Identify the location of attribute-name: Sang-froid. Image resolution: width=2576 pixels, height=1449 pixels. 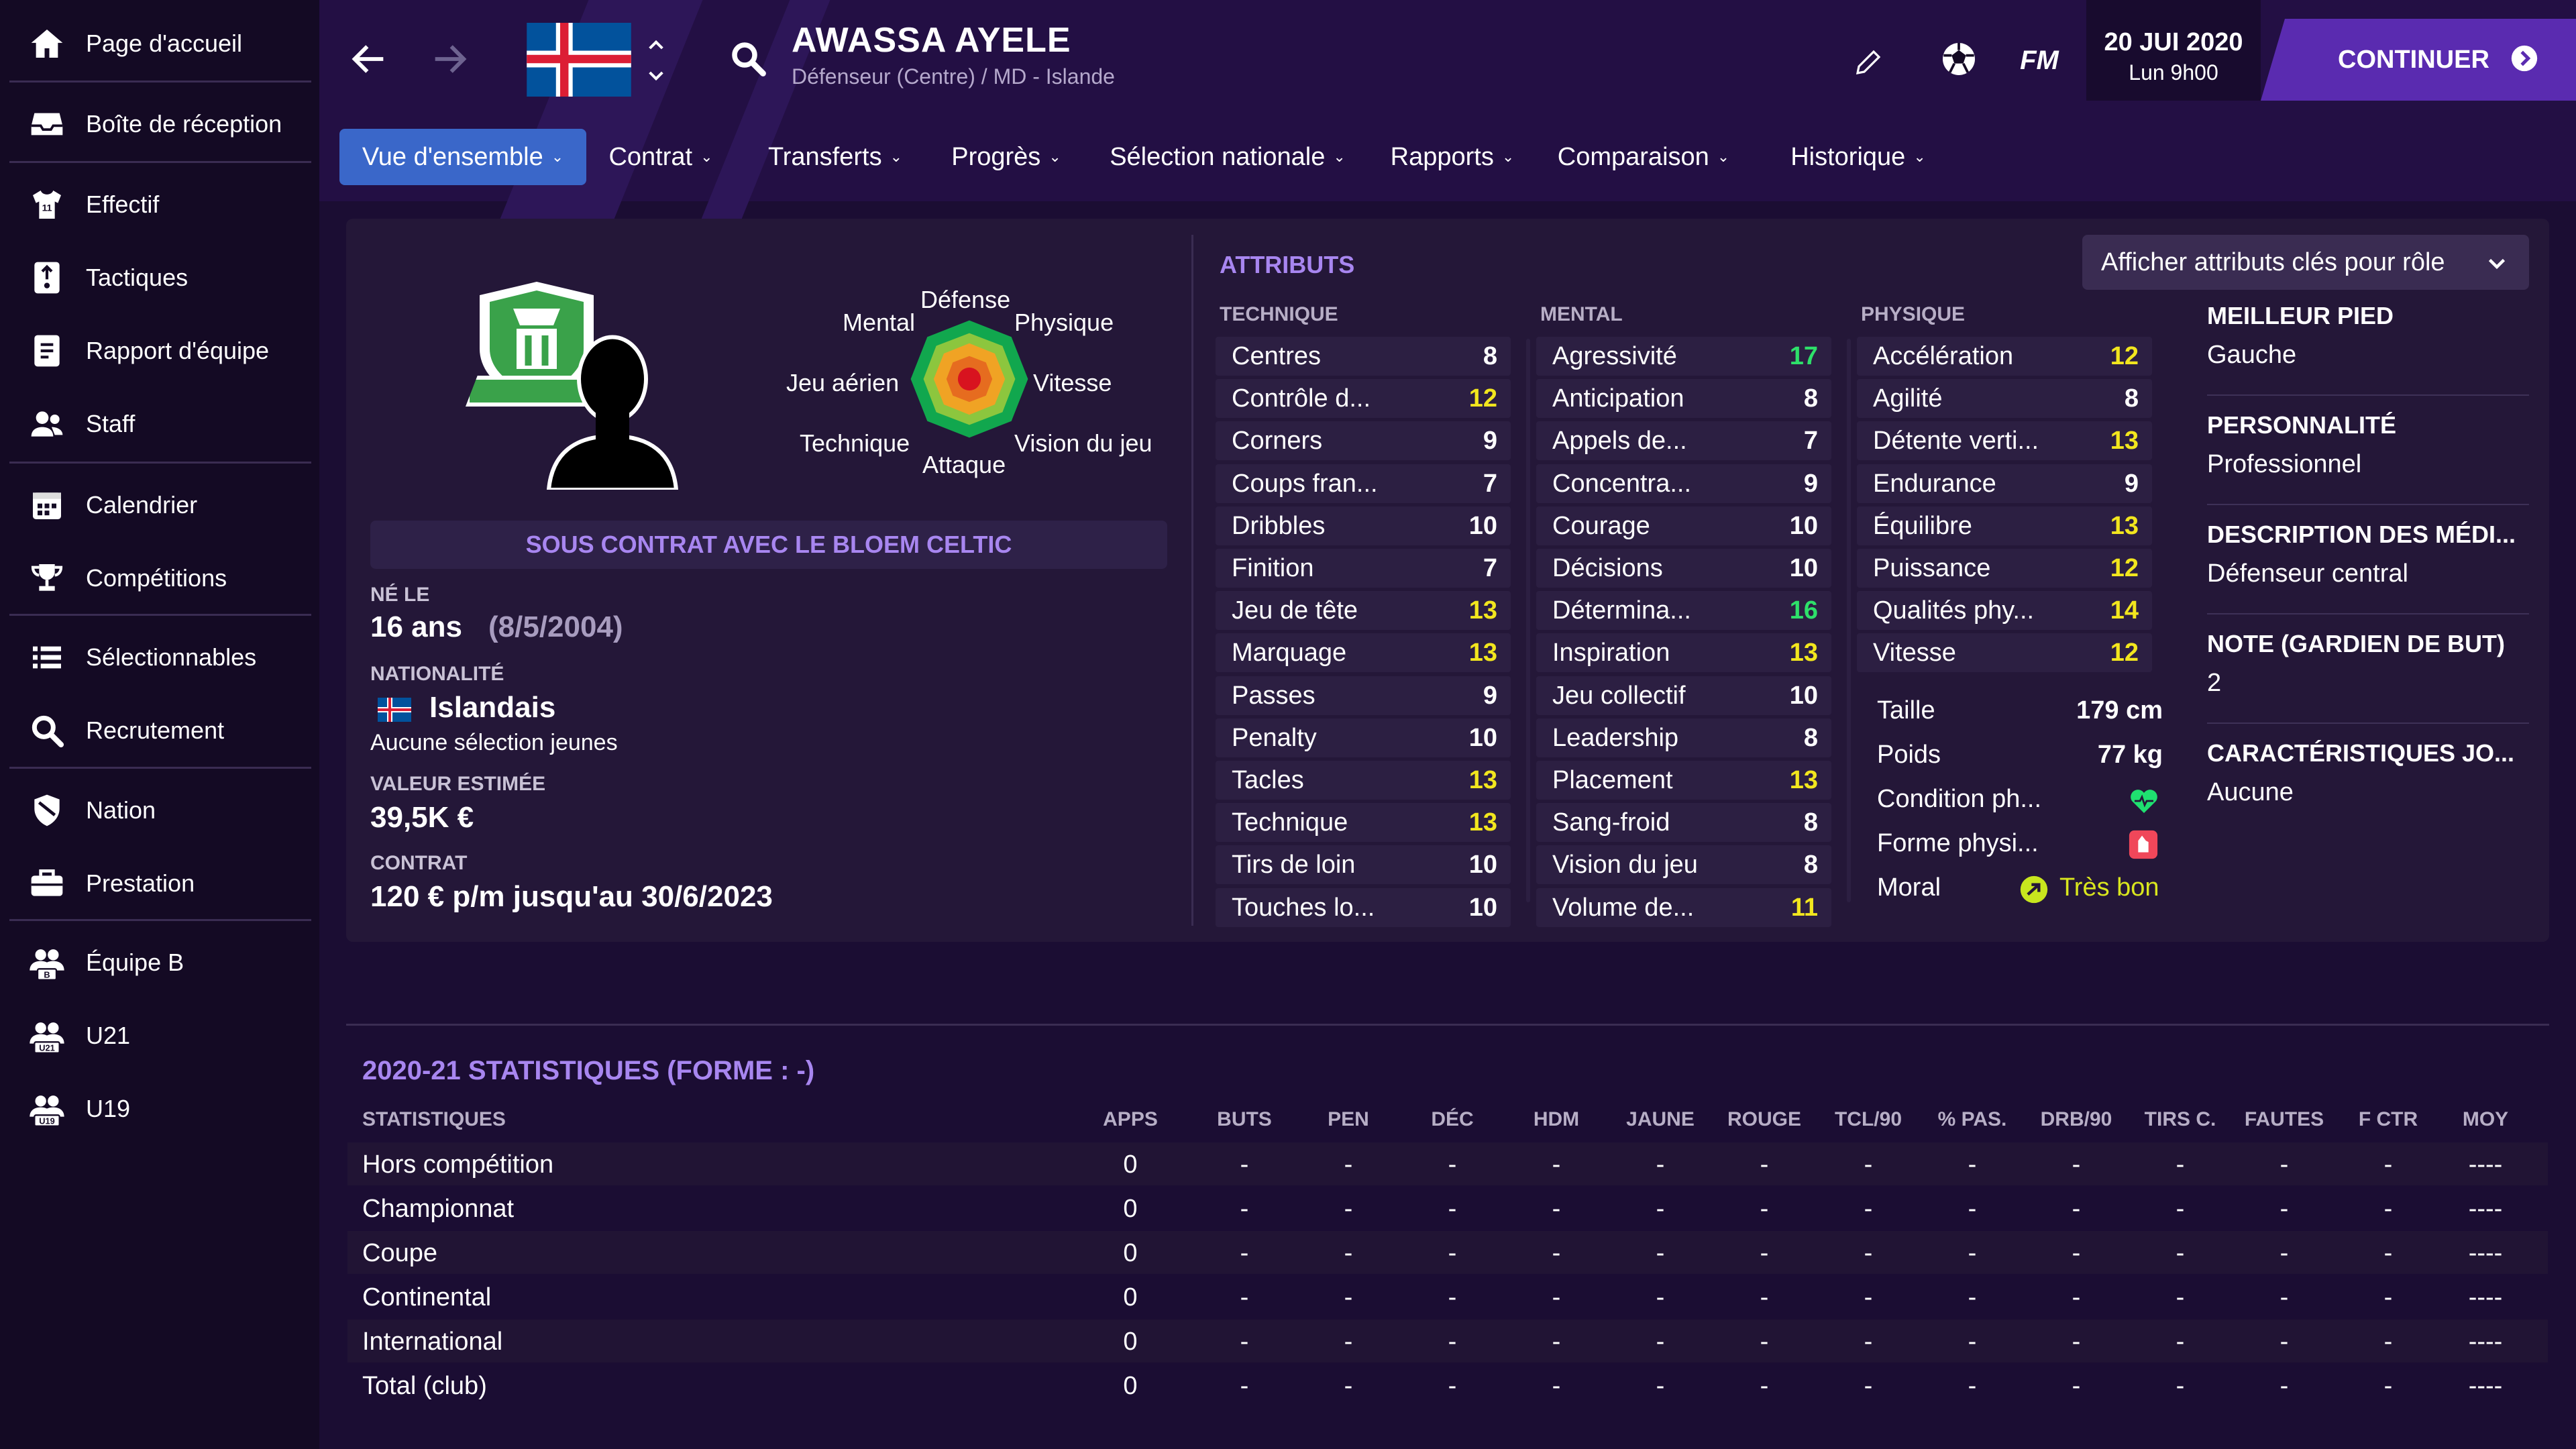
(1611, 822).